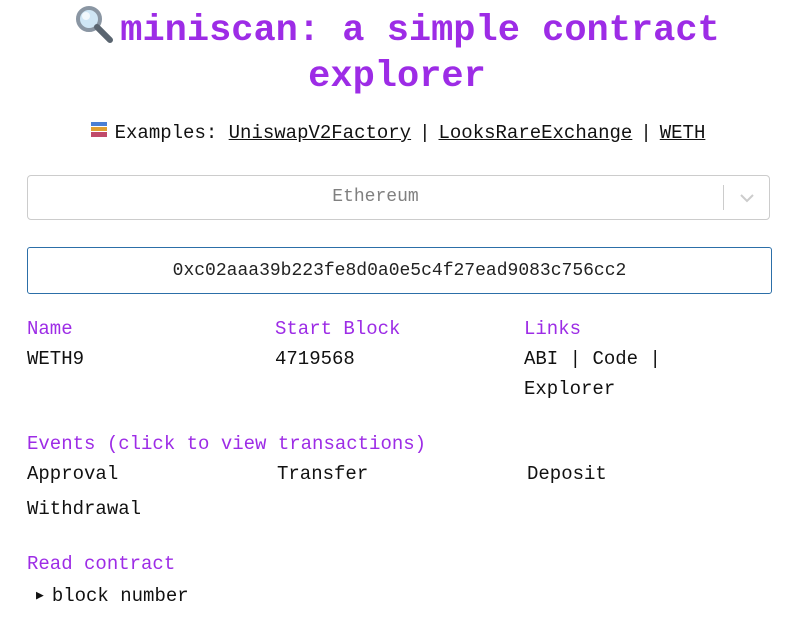 This screenshot has width=794, height=621. I want to click on events-label: Events (click to view transactions), so click(227, 444).